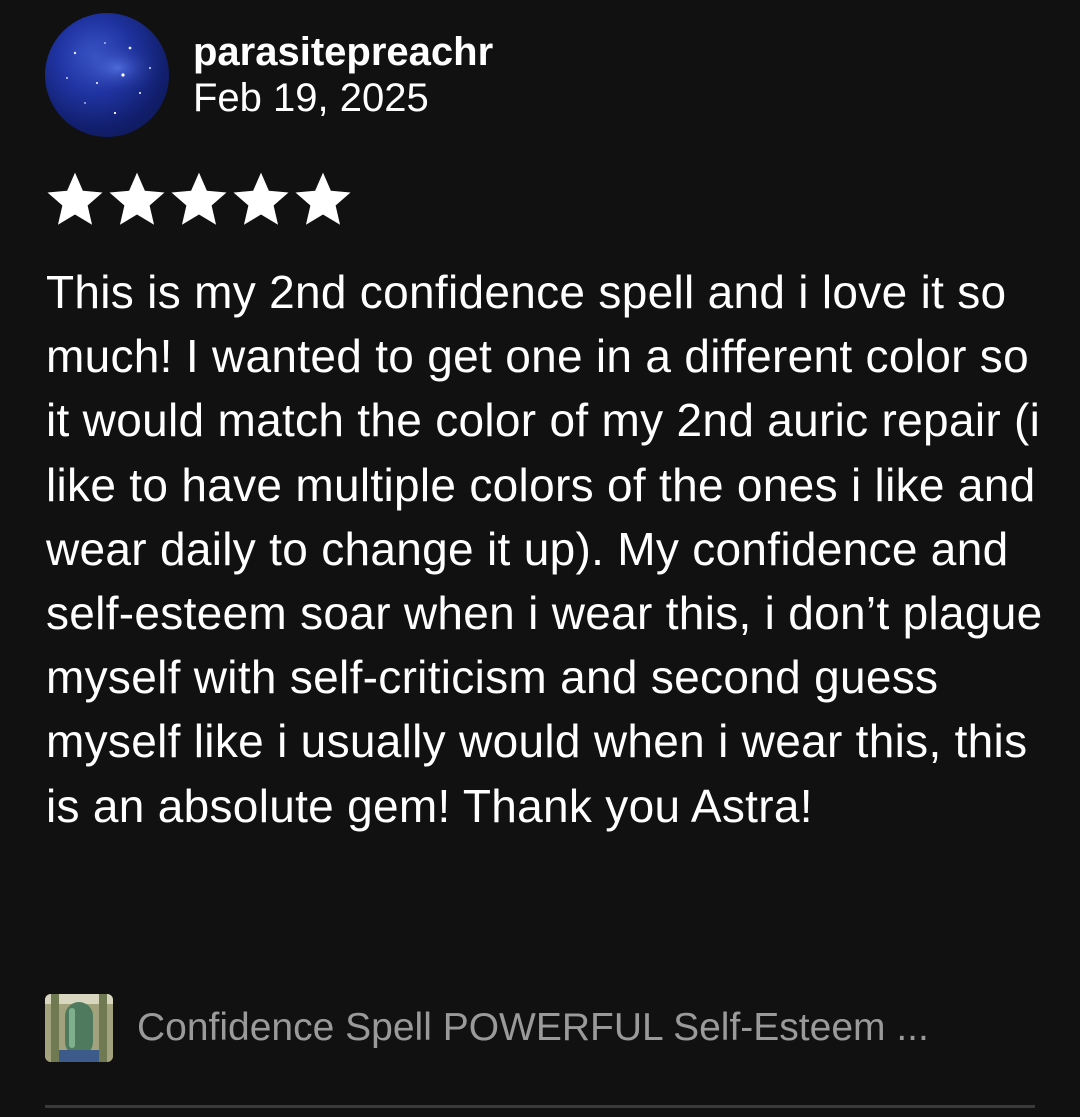 This screenshot has height=1117, width=1080. Describe the element at coordinates (540, 1106) in the screenshot. I see `divider` at that location.